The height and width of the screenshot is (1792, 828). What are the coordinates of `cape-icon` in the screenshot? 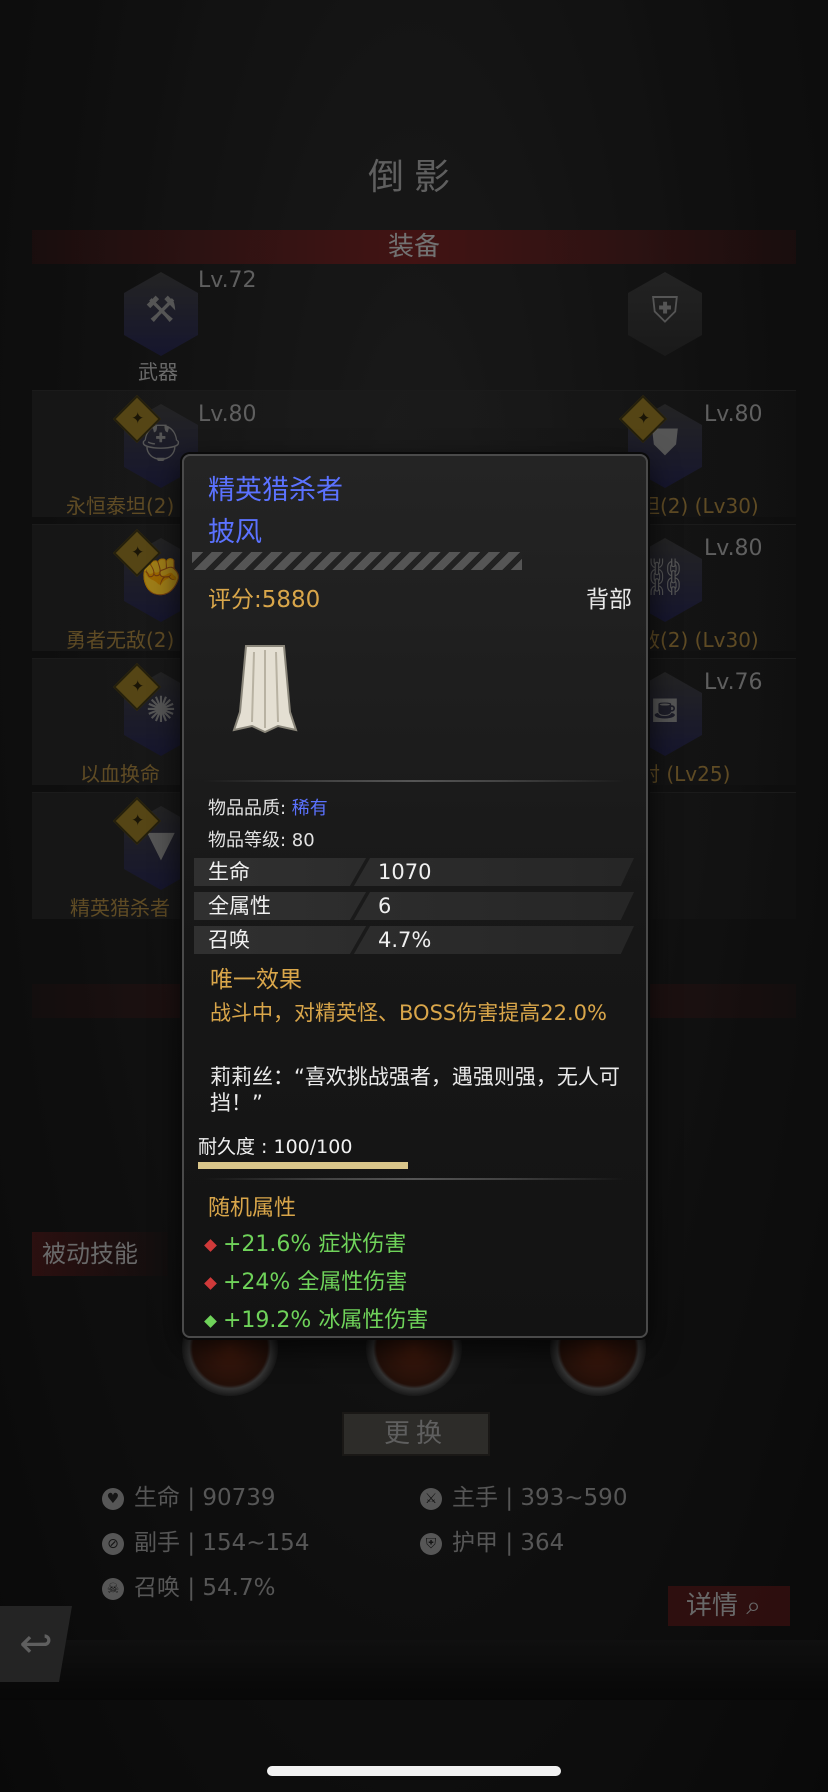 It's located at (265, 689).